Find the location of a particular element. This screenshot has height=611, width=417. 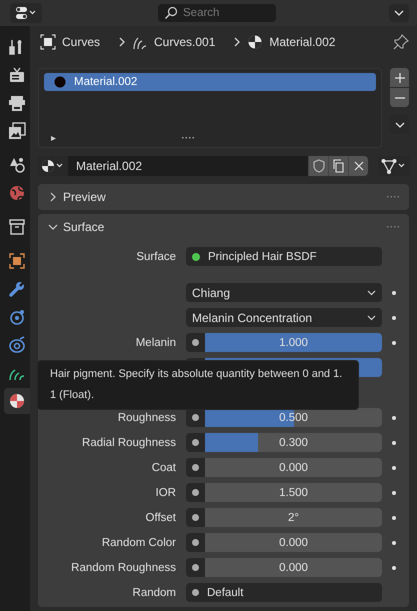

material-icon is located at coordinates (17, 401).